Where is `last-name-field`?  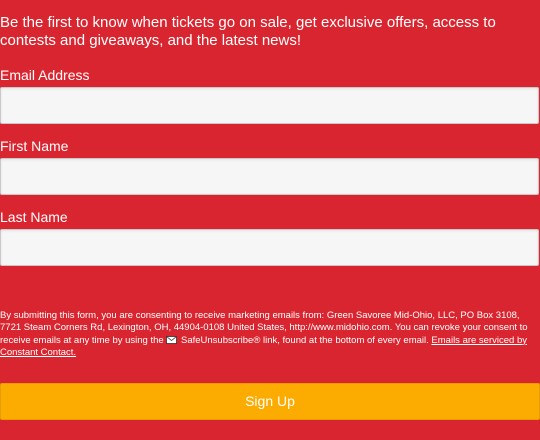 last-name-field is located at coordinates (269, 247).